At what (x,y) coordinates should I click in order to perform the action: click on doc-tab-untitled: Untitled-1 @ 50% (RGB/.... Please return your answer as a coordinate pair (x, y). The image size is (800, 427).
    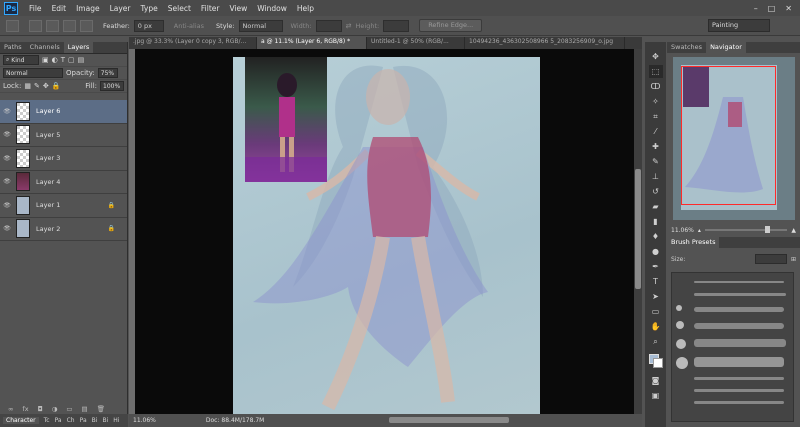
    Looking at the image, I should click on (416, 43).